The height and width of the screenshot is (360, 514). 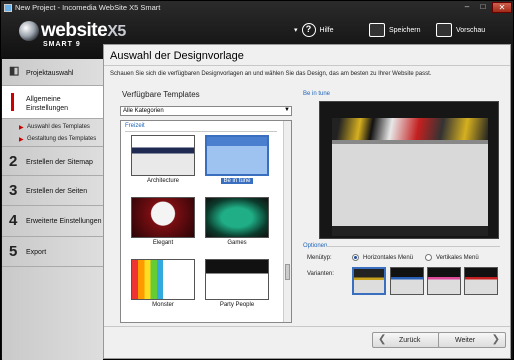 What do you see at coordinates (116, 31) in the screenshot?
I see `logo-version: X5` at bounding box center [116, 31].